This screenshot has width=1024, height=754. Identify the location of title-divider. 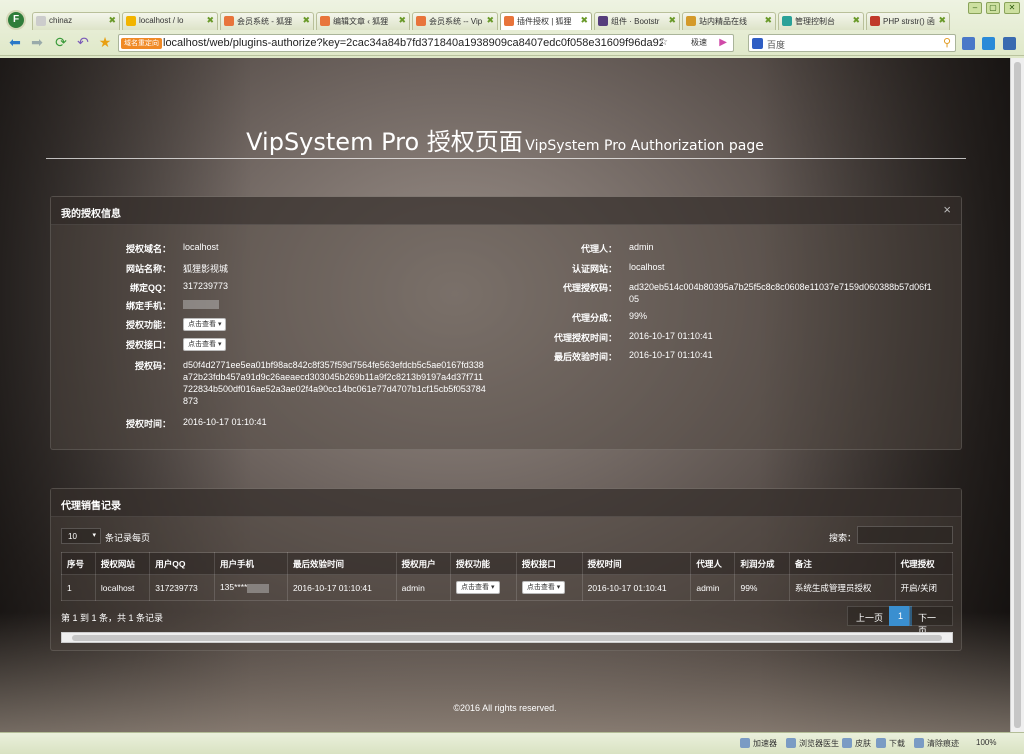
(506, 158).